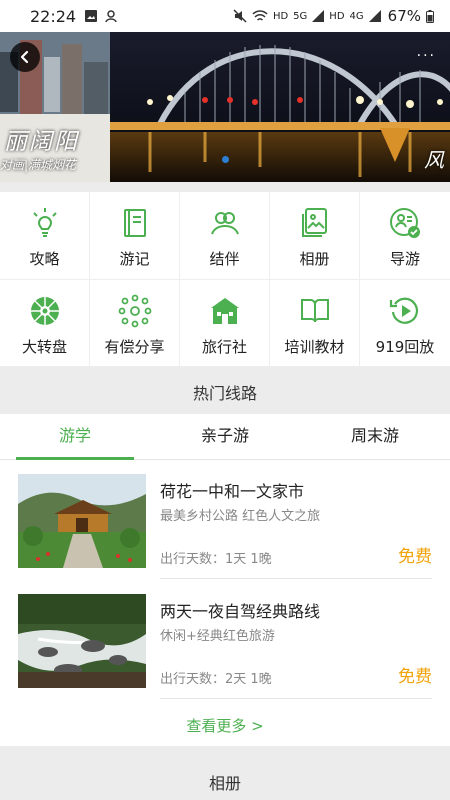 The height and width of the screenshot is (800, 450). What do you see at coordinates (315, 323) in the screenshot?
I see `menu-item-training-materials: 培训教材` at bounding box center [315, 323].